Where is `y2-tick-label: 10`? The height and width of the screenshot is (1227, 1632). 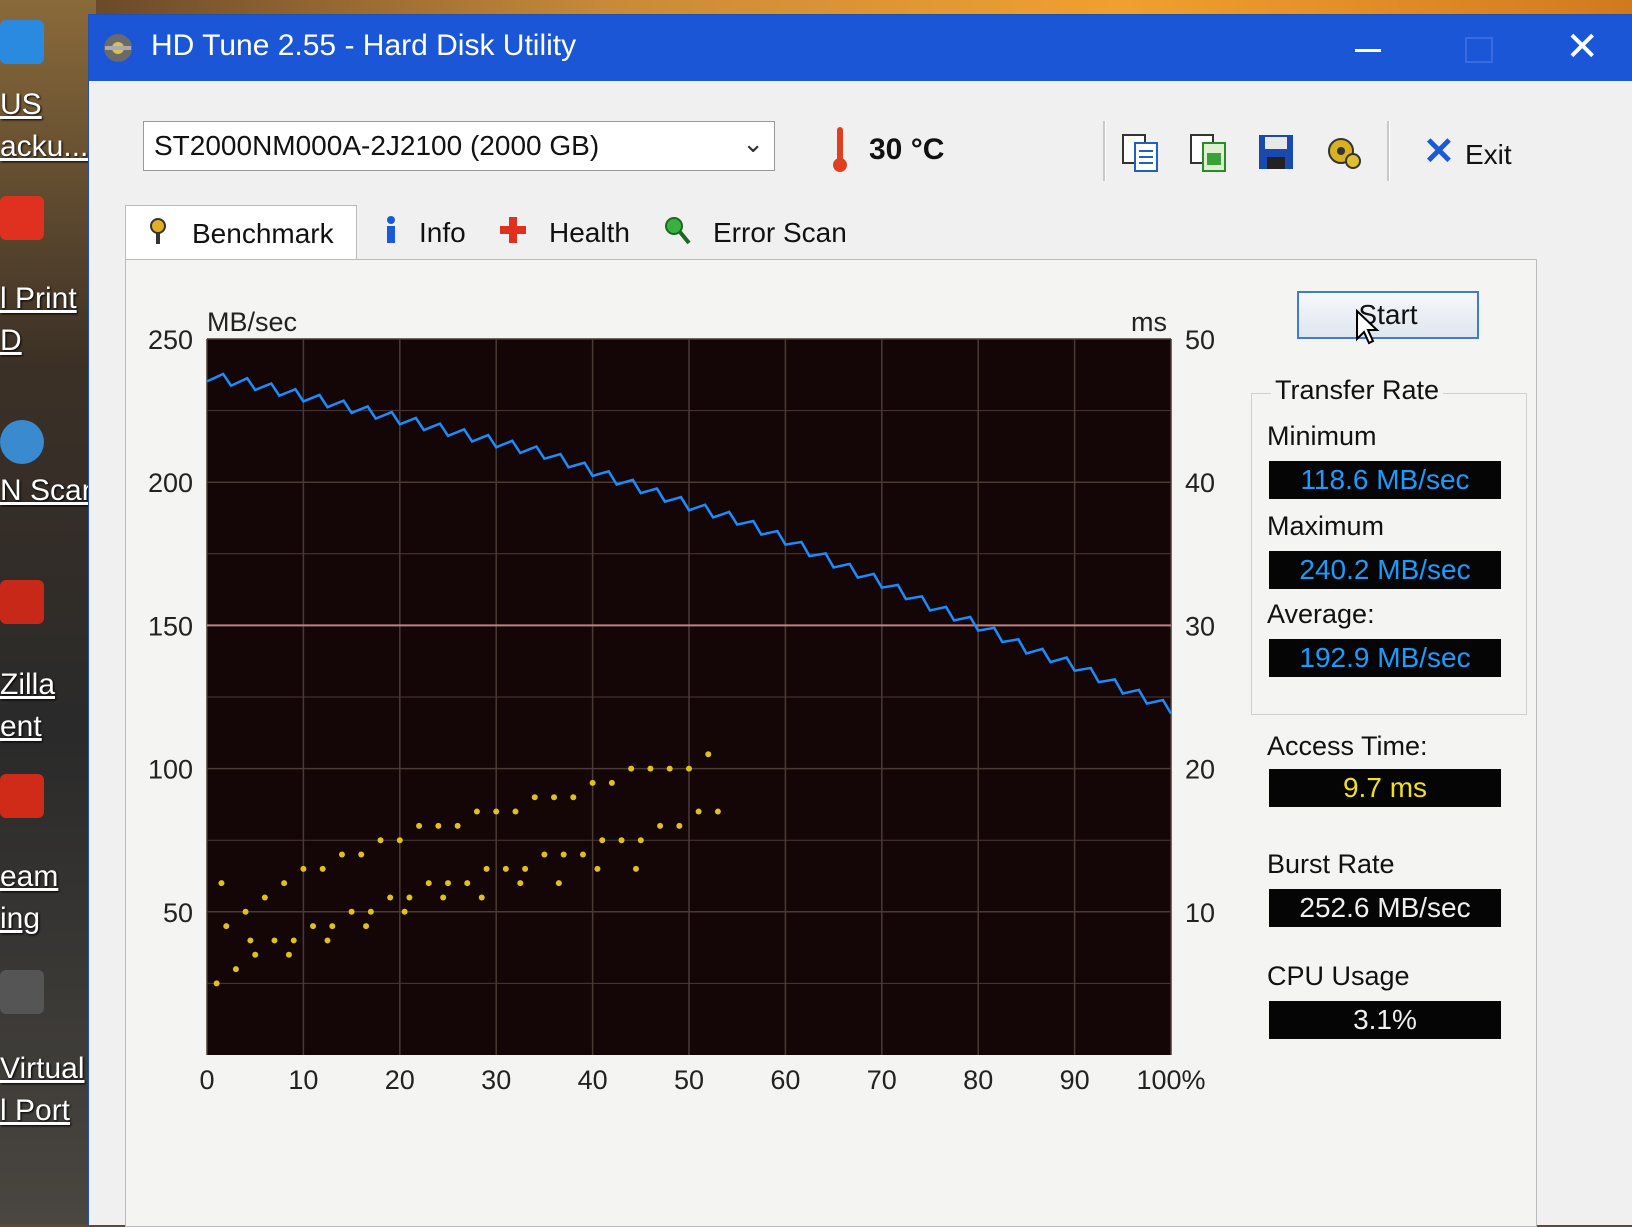
y2-tick-label: 10 is located at coordinates (1200, 913).